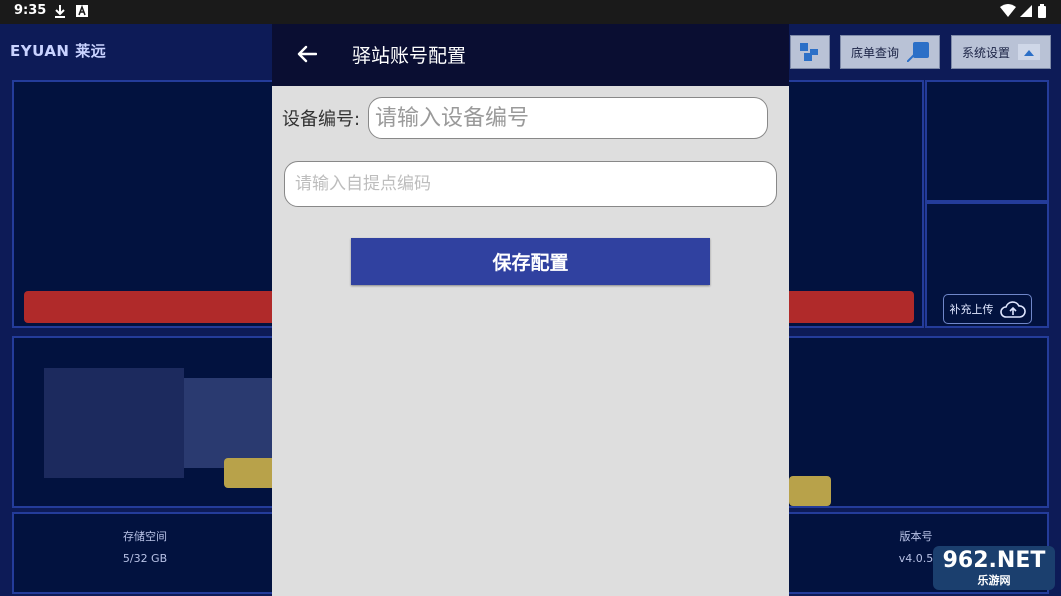 The width and height of the screenshot is (1061, 596). I want to click on device-number-label: 设备编号:, so click(321, 119).